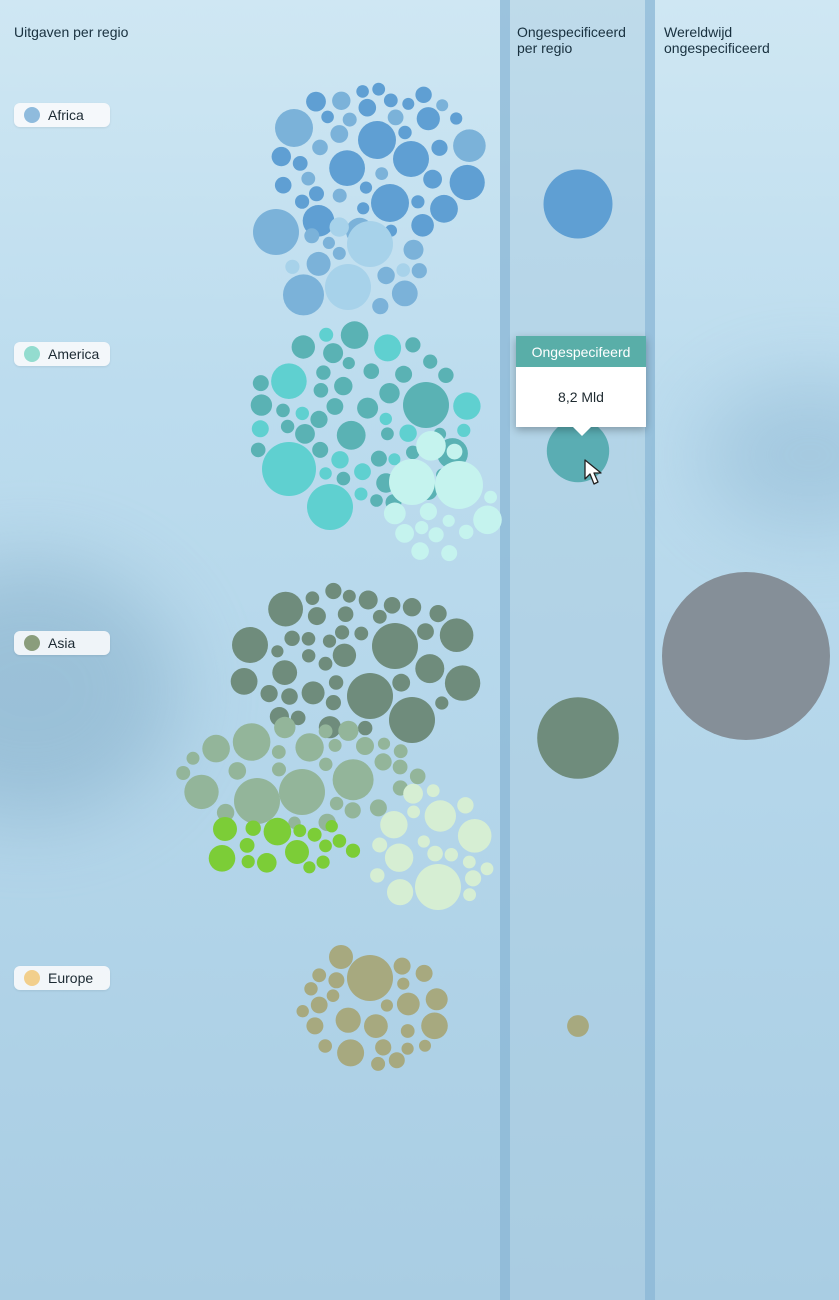  I want to click on unspecified-bubble-asia, so click(578, 738).